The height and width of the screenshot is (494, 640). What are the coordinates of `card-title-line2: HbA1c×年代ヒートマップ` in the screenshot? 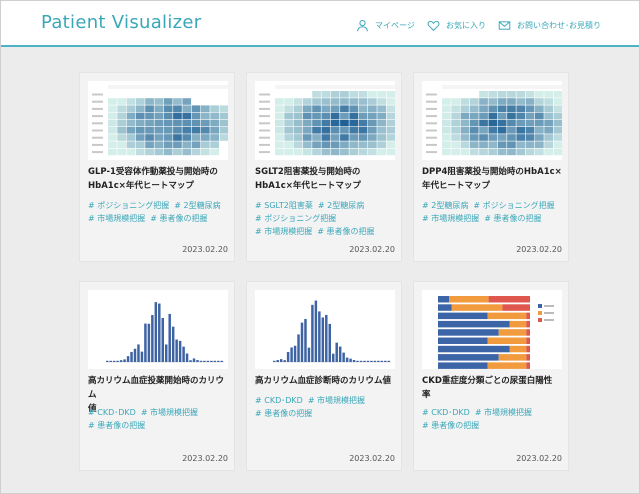 It's located at (308, 186).